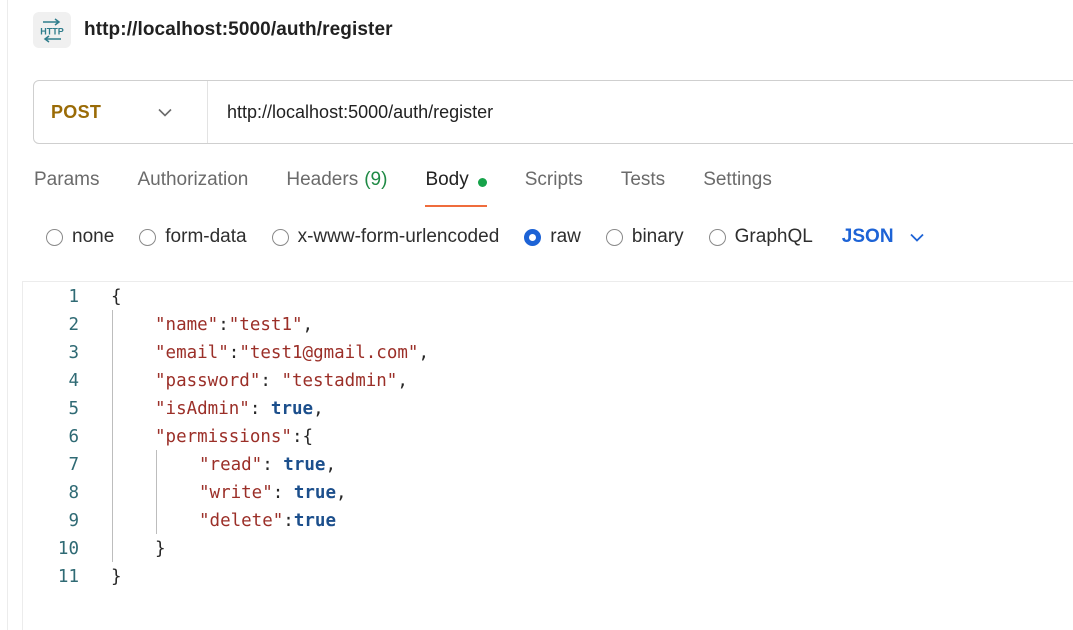 This screenshot has width=1073, height=630. I want to click on request-header: HTTP http://localhost:5000/auth/register, so click(213, 30).